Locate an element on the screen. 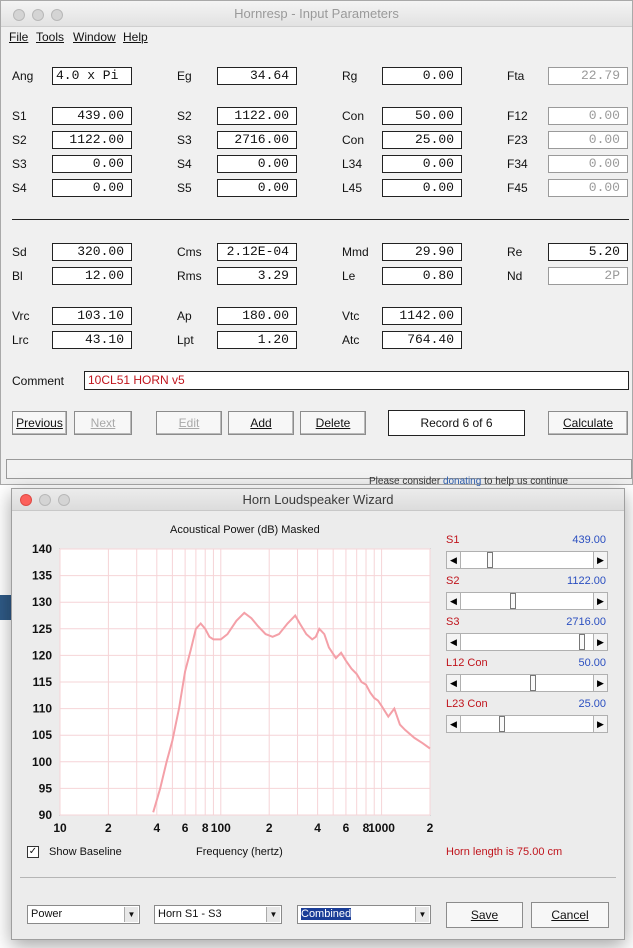 This screenshot has height=948, width=633. horn-segment-select: Horn S1 - S3 ▼ is located at coordinates (218, 914).